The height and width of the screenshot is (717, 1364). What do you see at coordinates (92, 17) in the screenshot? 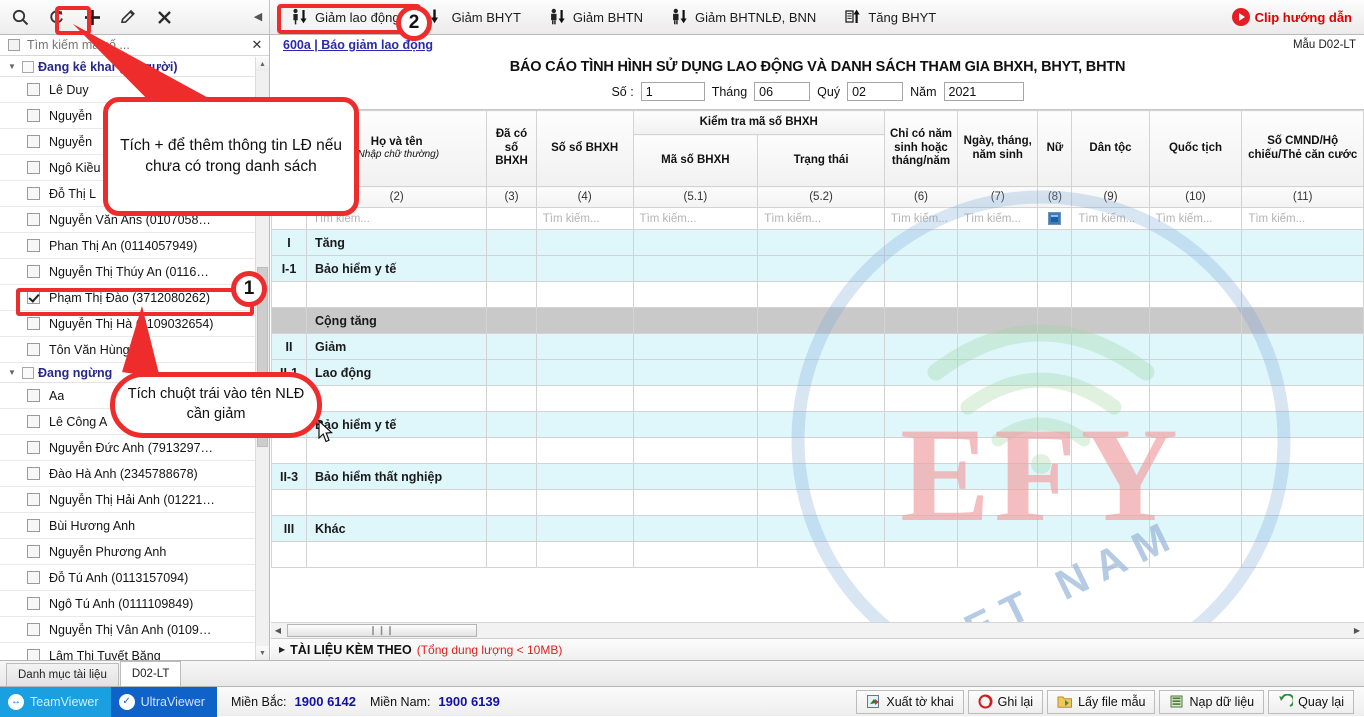
I see `add-icon` at bounding box center [92, 17].